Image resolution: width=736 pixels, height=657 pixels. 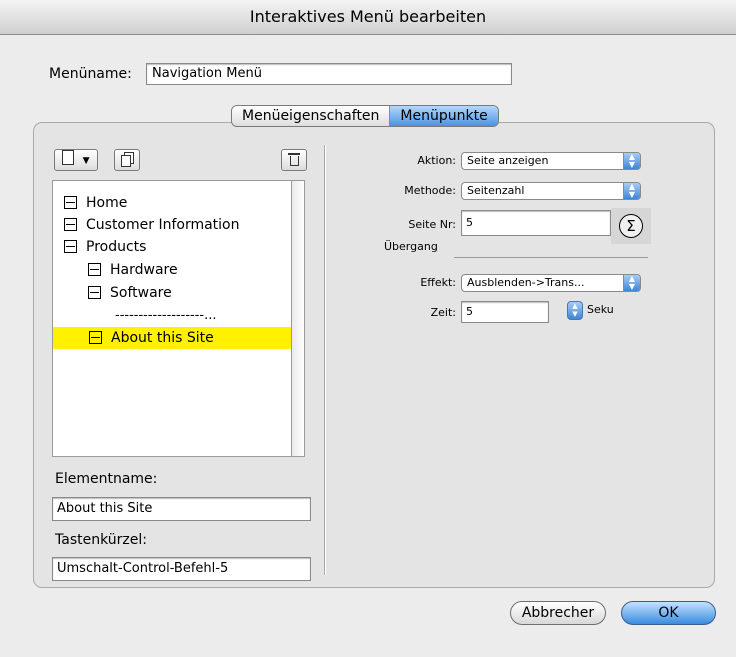 I want to click on methode-select: Seitenzahl ▲ ▼, so click(x=551, y=191).